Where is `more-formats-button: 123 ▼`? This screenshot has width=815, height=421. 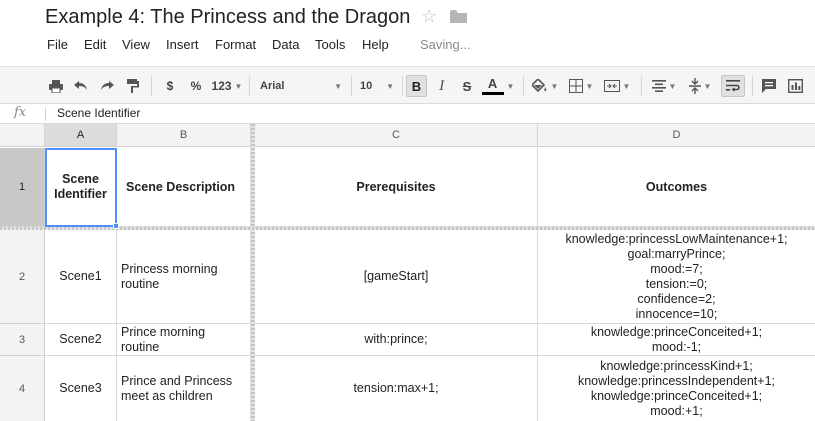
more-formats-button: 123 ▼ is located at coordinates (227, 86).